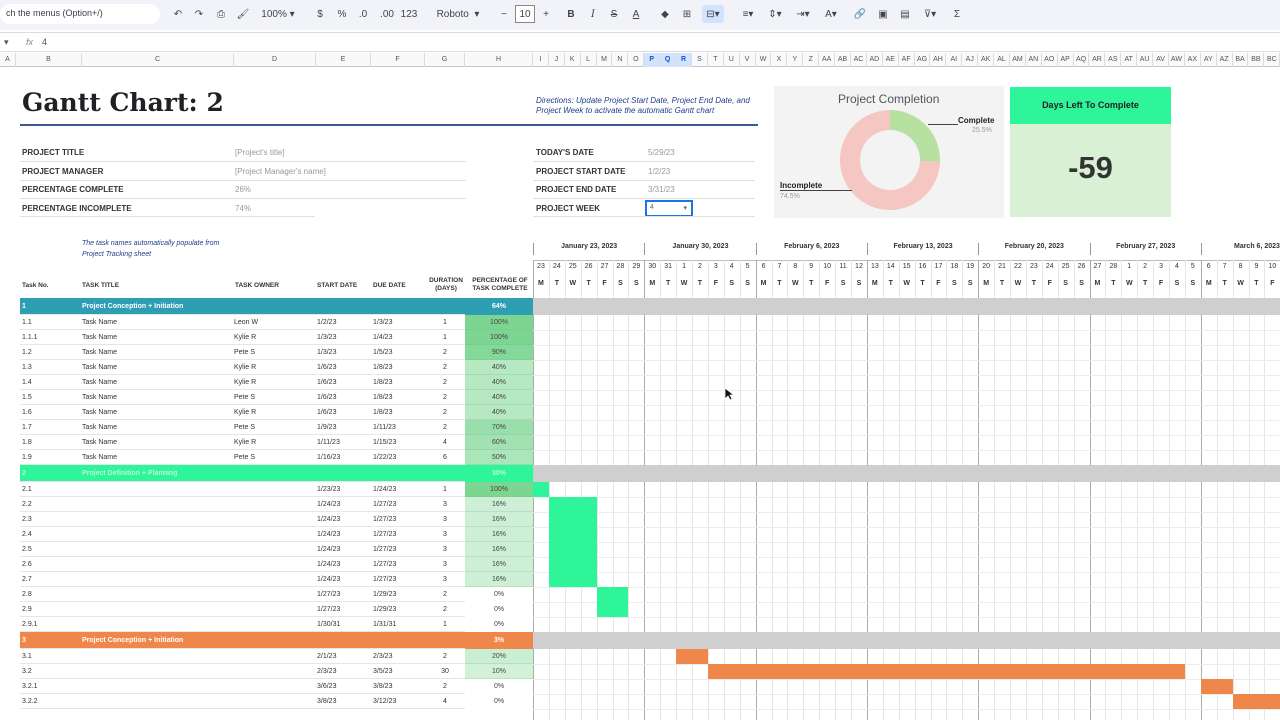 The height and width of the screenshot is (720, 1280). Describe the element at coordinates (621, 60) in the screenshot. I see `column-header: N` at that location.